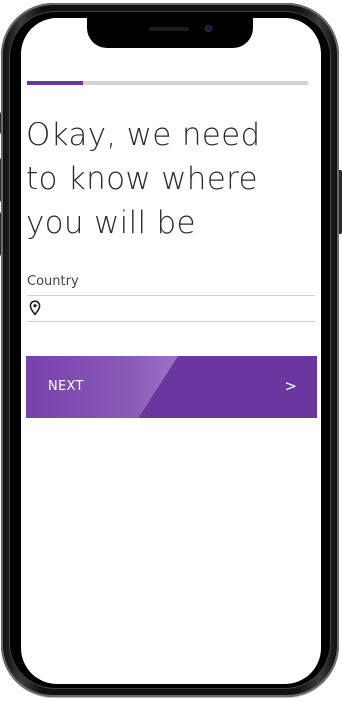 The image size is (342, 702). What do you see at coordinates (208, 28) in the screenshot?
I see `front-camera-icon` at bounding box center [208, 28].